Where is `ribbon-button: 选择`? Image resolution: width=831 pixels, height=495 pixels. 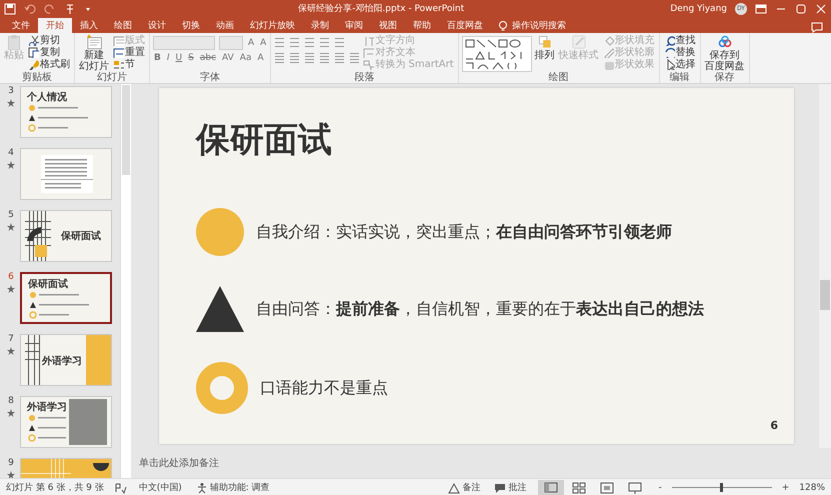
ribbon-button: 选择 is located at coordinates (679, 64).